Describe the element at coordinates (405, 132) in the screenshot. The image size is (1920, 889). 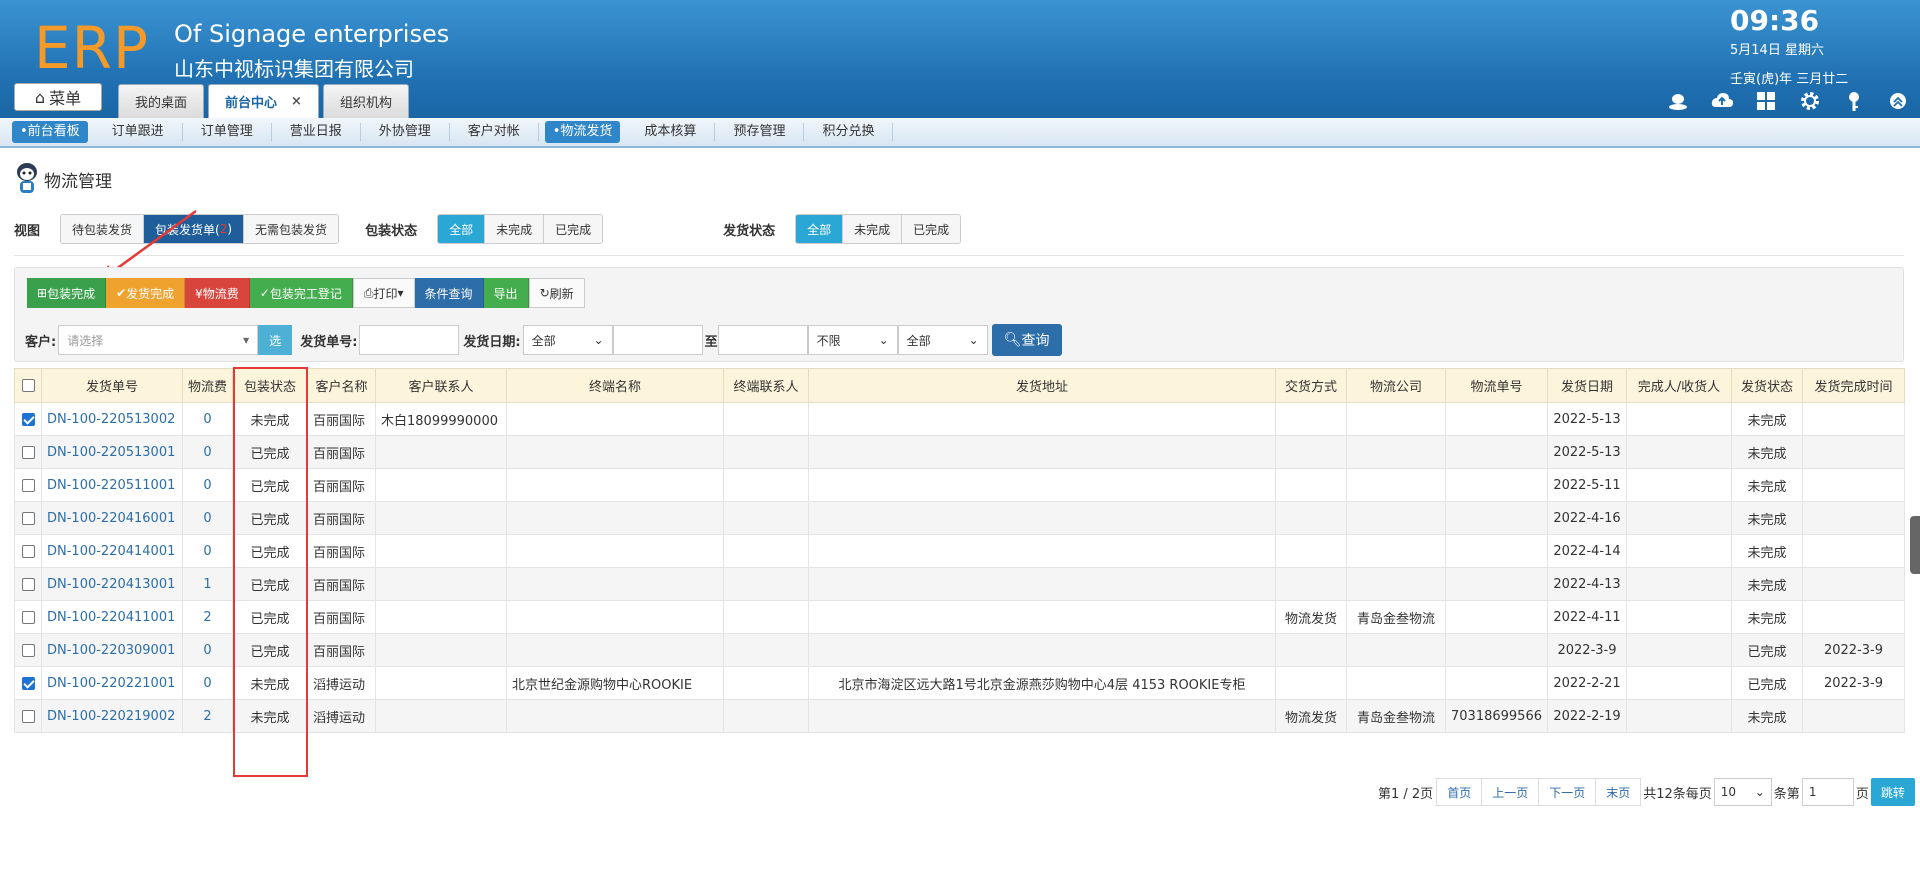
I see `subnav-outsourcing: 外协管理` at that location.